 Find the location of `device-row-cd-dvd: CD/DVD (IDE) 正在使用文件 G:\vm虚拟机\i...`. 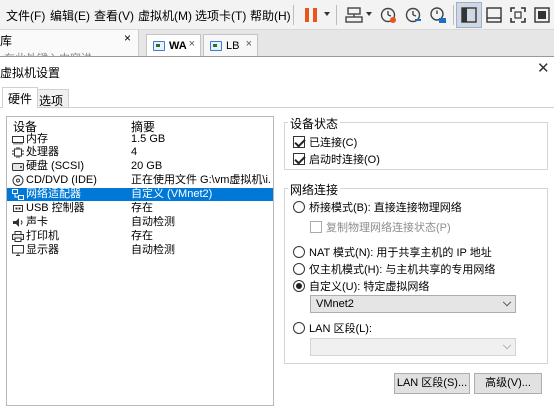

device-row-cd-dvd: CD/DVD (IDE) 正在使用文件 G:\vm虚拟机\i... is located at coordinates (140, 180).